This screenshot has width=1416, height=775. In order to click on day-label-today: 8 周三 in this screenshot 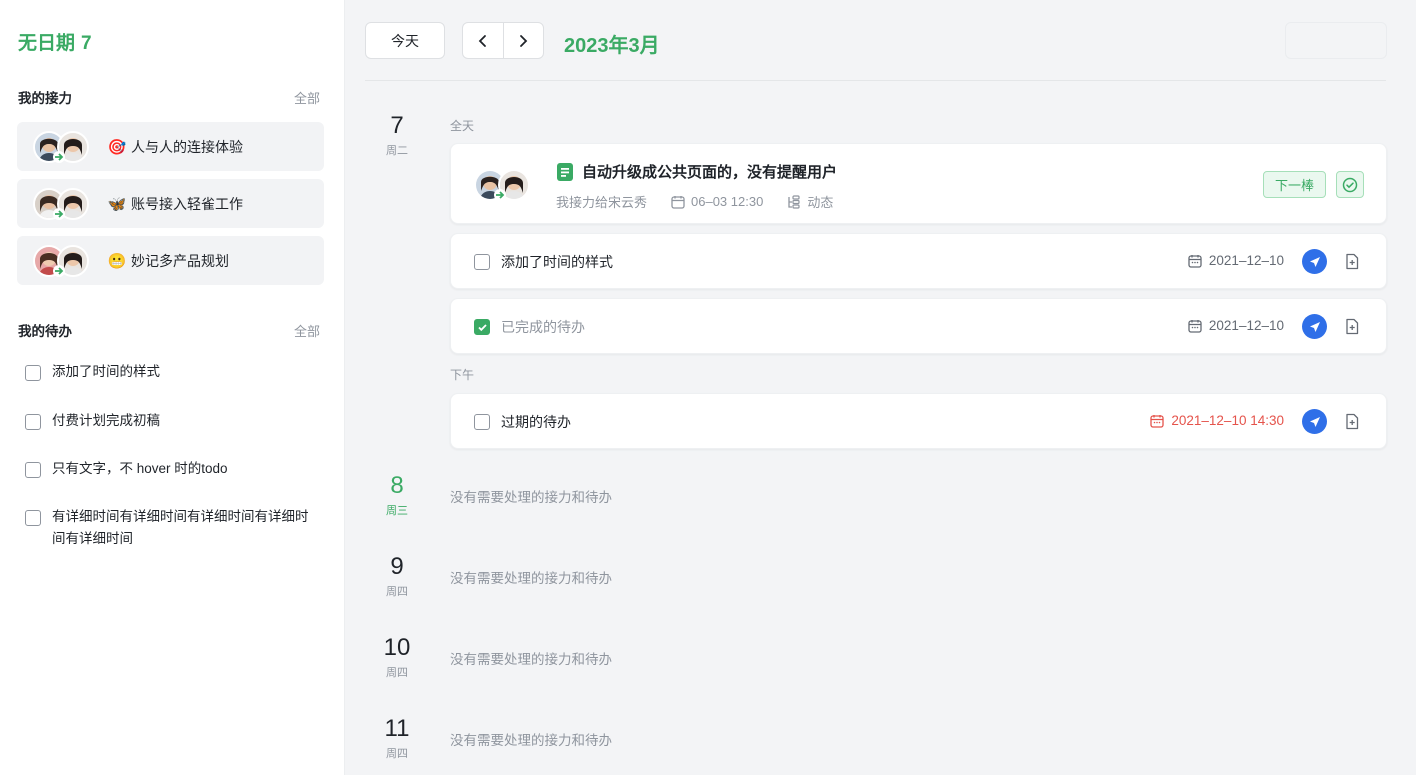, I will do `click(397, 495)`.